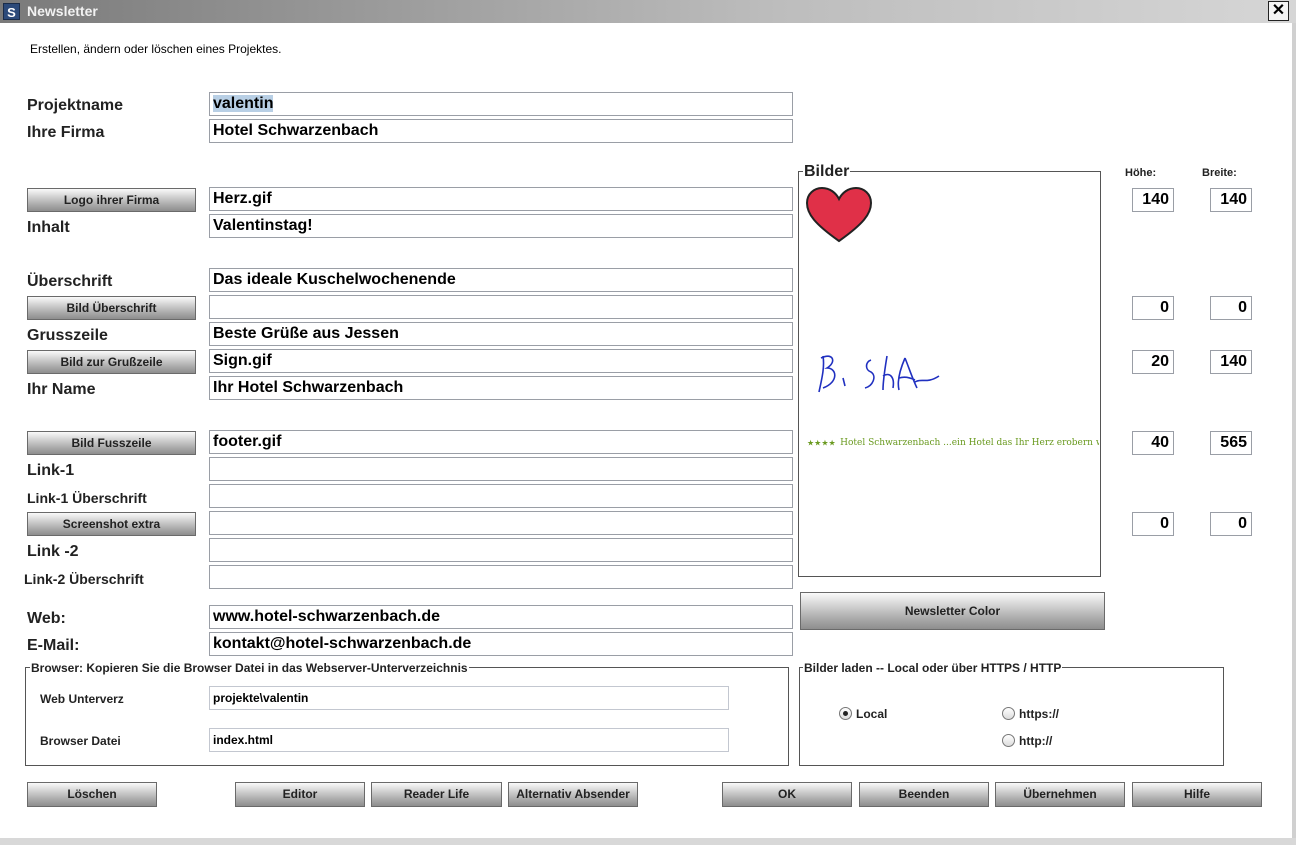  I want to click on logo-input: Herz.gif, so click(501, 199).